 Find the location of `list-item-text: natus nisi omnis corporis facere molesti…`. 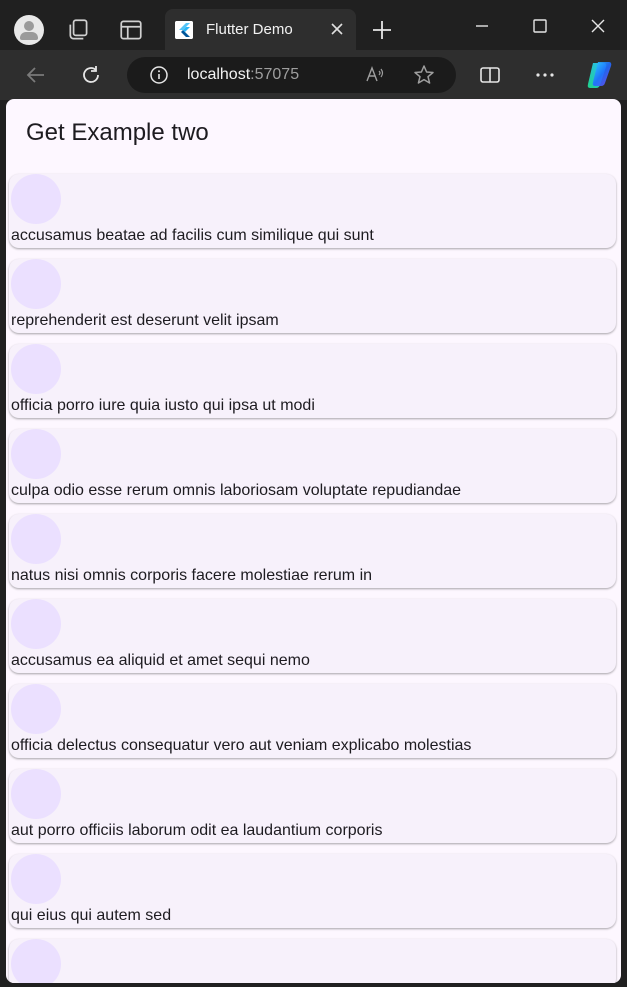

list-item-text: natus nisi omnis corporis facere molesti… is located at coordinates (192, 575).